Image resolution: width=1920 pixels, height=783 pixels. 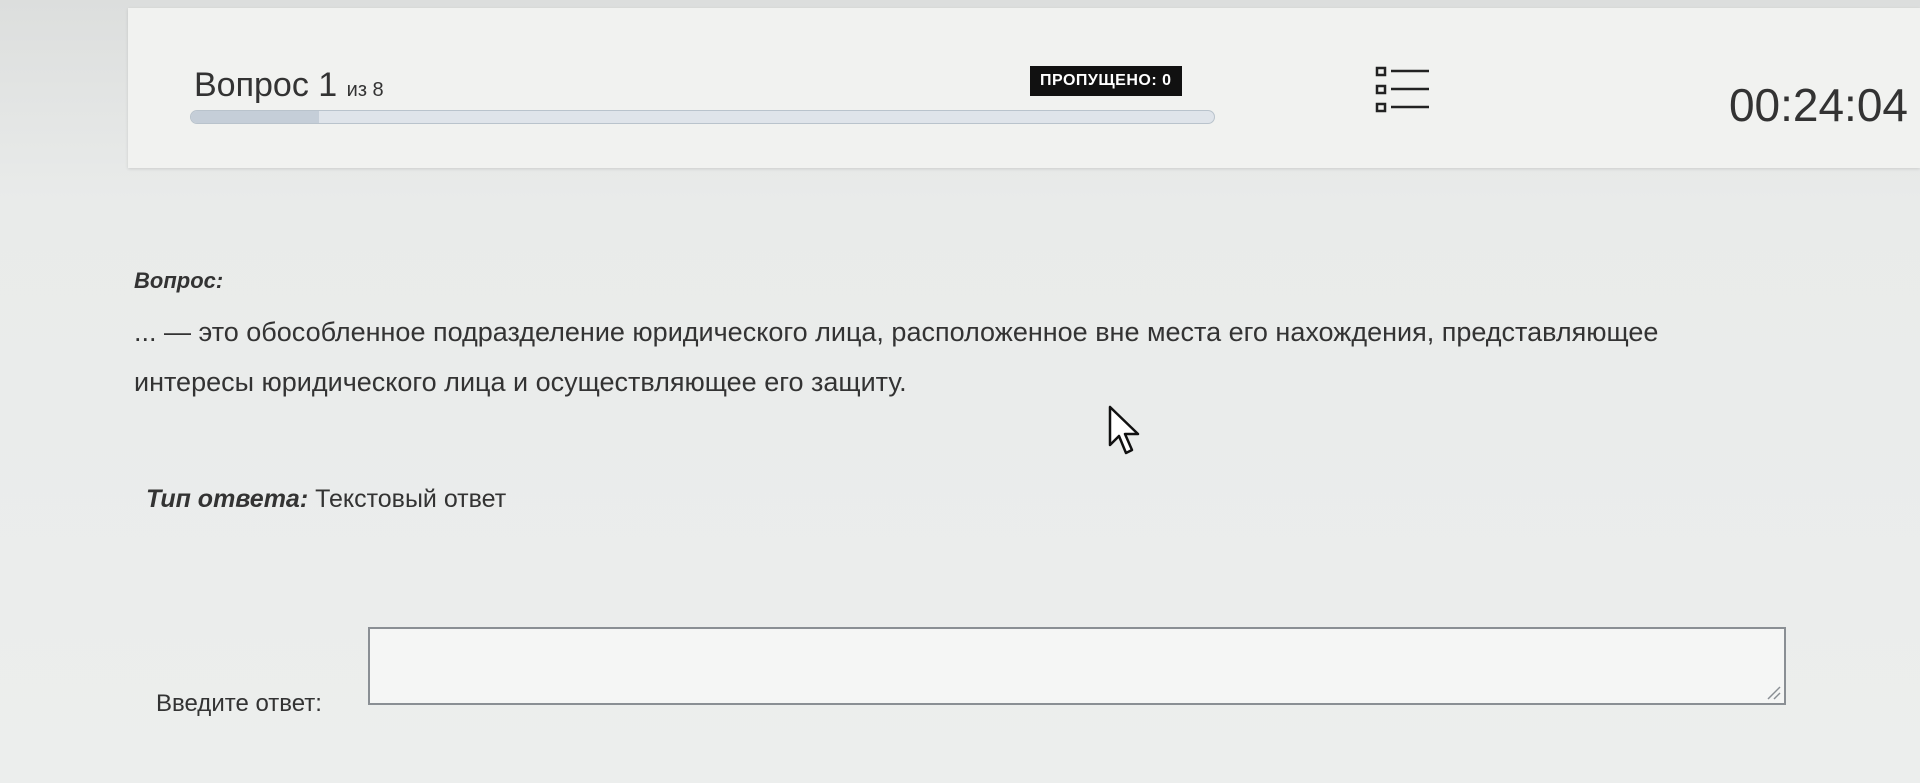 What do you see at coordinates (1402, 89) in the screenshot?
I see `list-icon-svg` at bounding box center [1402, 89].